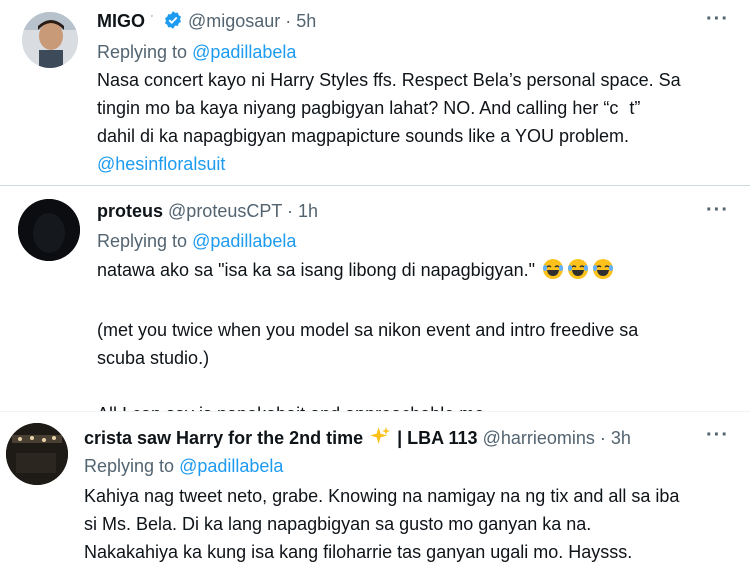 The image size is (750, 566). I want to click on avatar-crista, so click(37, 454).